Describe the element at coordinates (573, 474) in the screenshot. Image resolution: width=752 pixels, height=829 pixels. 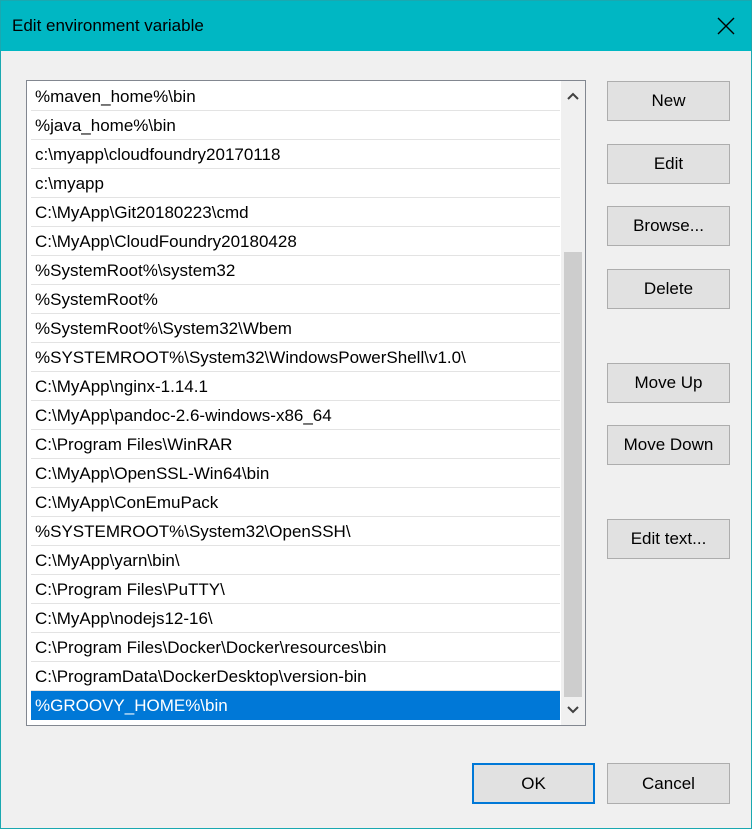
I see `scrollbar-thumb` at that location.